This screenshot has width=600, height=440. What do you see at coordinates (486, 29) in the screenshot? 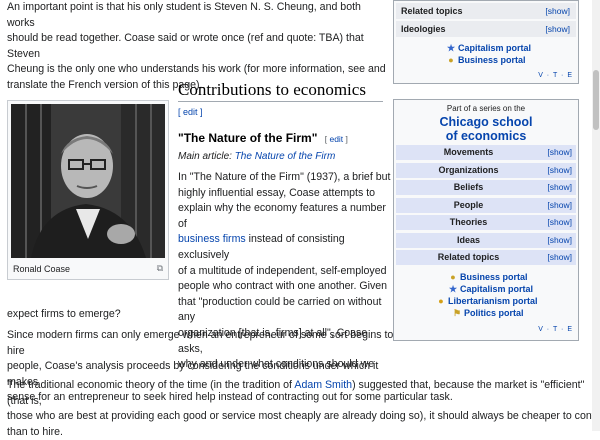
I see `navbox-row-ideologies: Ideologies [show]` at bounding box center [486, 29].